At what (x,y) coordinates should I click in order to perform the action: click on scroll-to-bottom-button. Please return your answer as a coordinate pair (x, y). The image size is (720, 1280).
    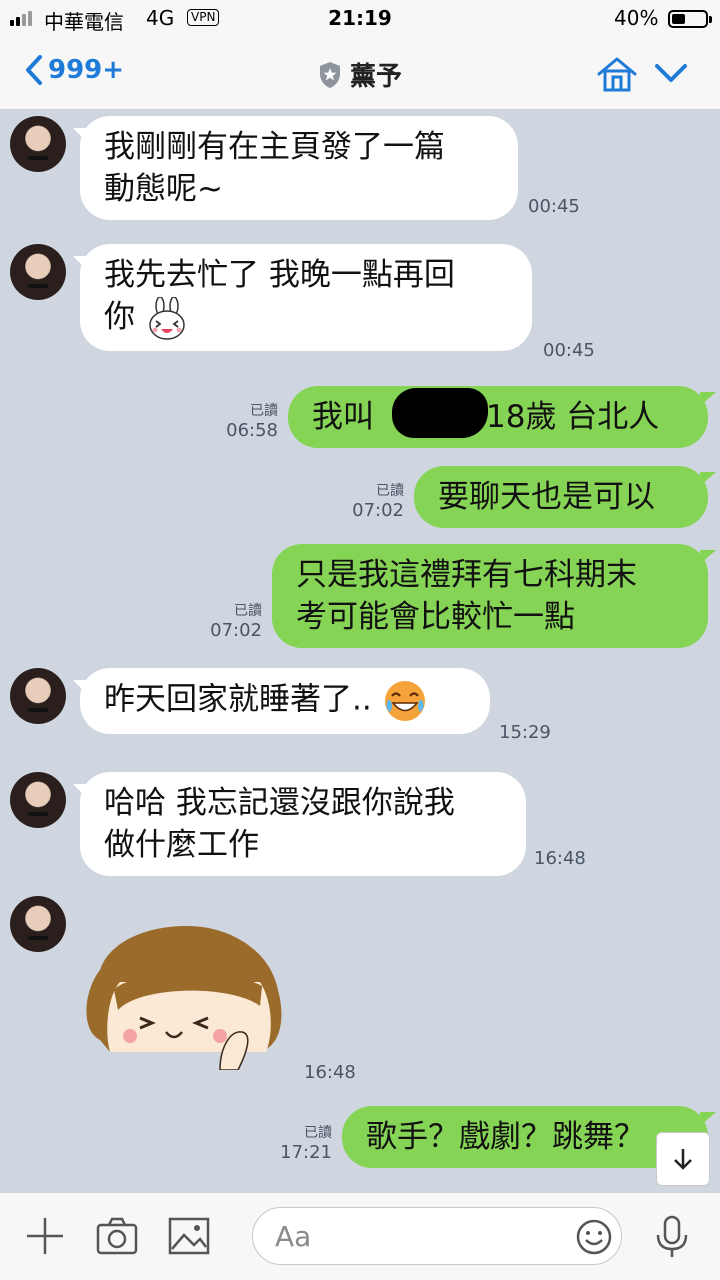
    Looking at the image, I should click on (683, 1159).